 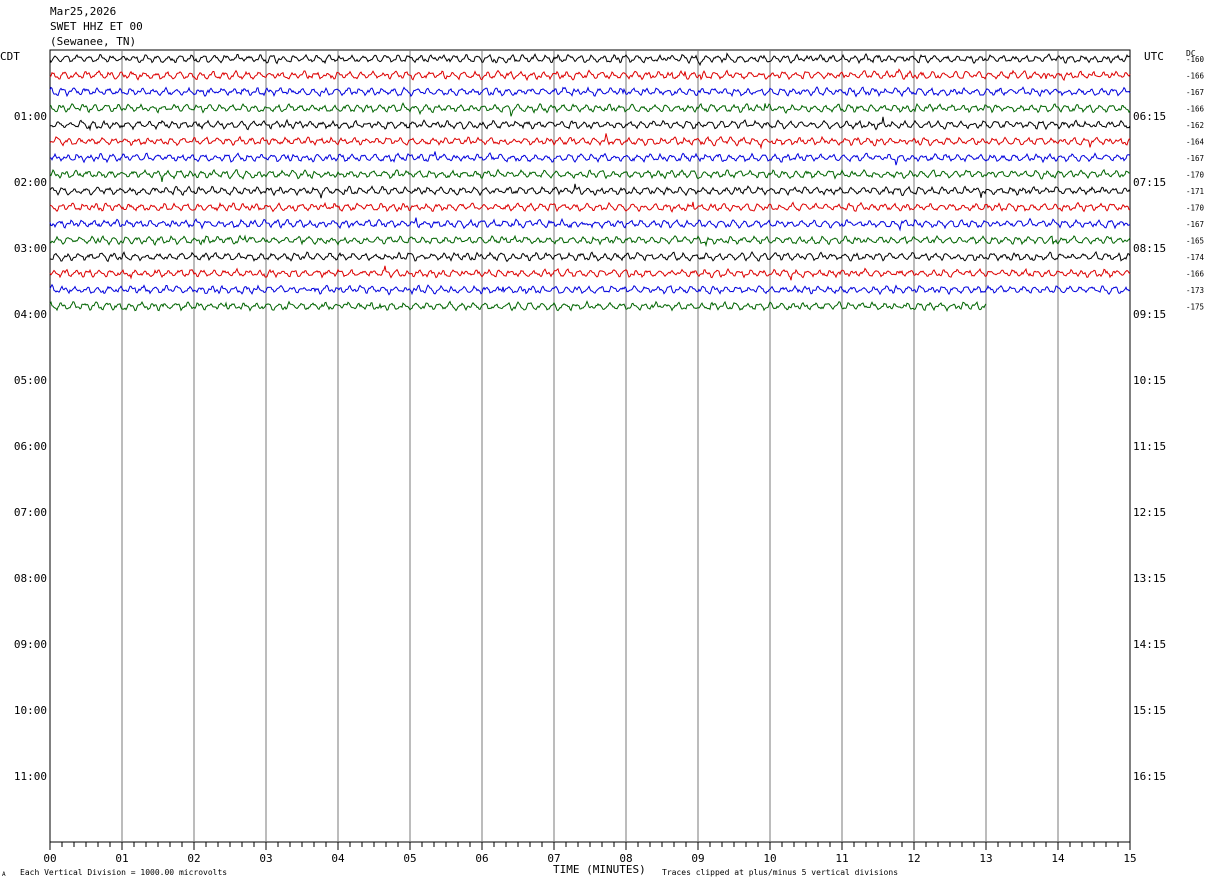 What do you see at coordinates (409, 858) in the screenshot?
I see `x-tick-label: 05` at bounding box center [409, 858].